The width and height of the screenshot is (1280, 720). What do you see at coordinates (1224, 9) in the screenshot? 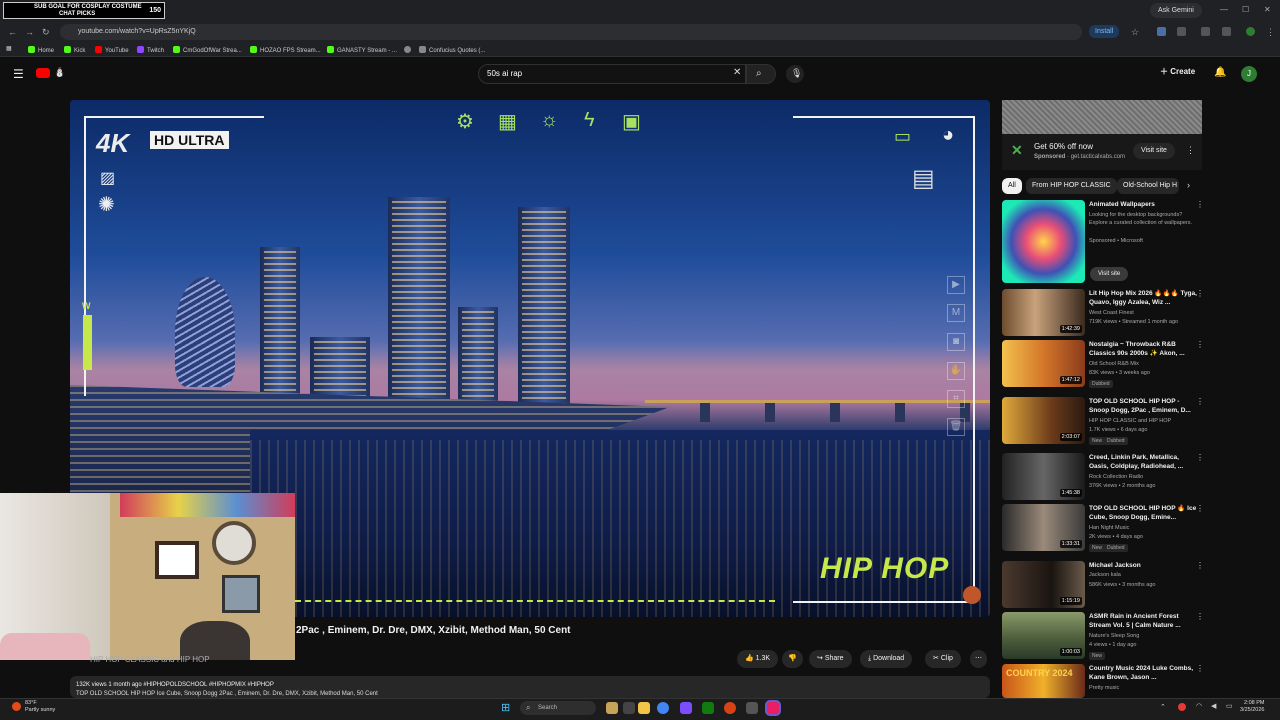
I see `minimize-icon: —` at bounding box center [1224, 9].